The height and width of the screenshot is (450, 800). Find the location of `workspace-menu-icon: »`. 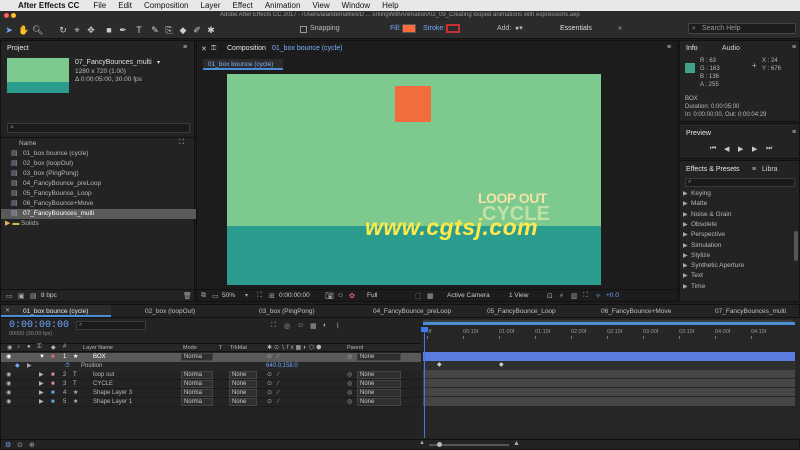

workspace-menu-icon: » is located at coordinates (620, 28).